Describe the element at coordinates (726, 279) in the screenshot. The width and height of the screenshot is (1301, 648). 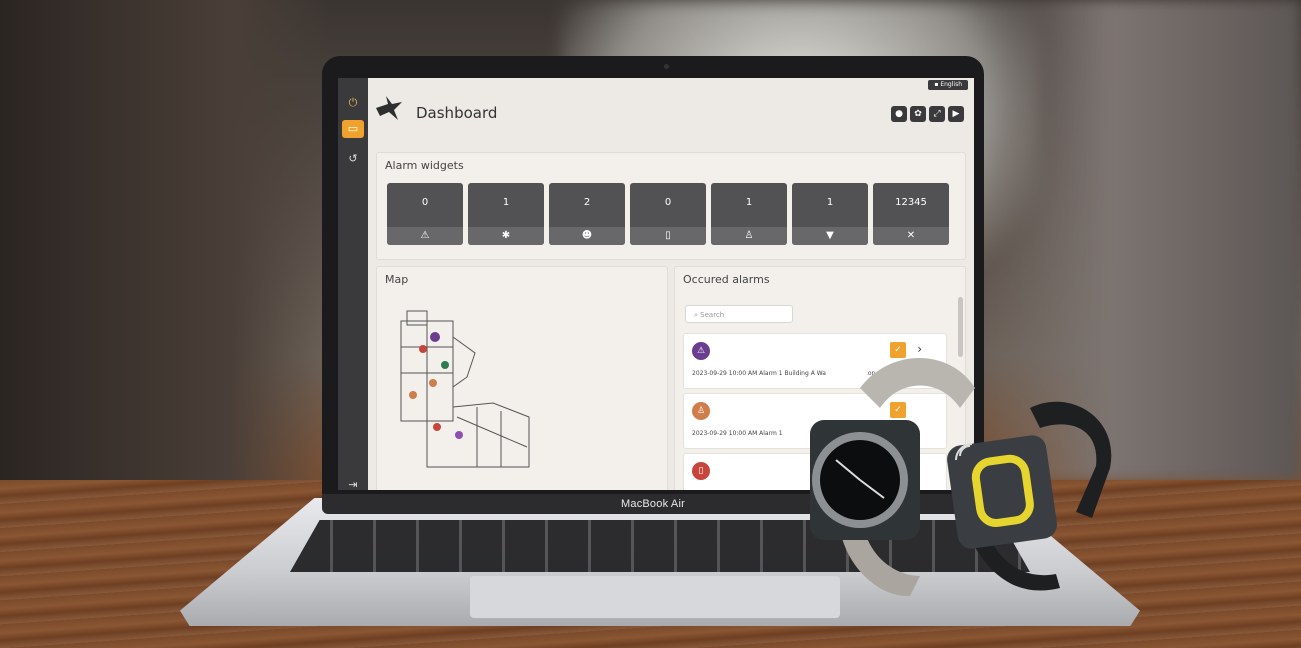
I see `panel-title: Occured alarms` at that location.